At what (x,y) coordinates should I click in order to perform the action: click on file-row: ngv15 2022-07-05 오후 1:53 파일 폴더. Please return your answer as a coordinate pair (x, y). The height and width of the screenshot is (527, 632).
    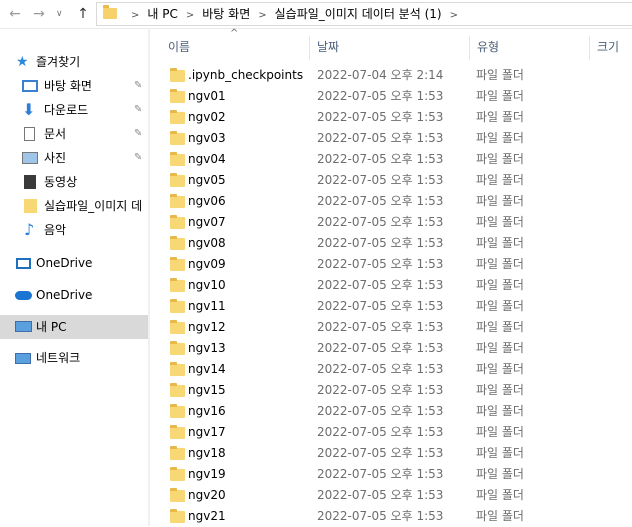
    Looking at the image, I should click on (391, 390).